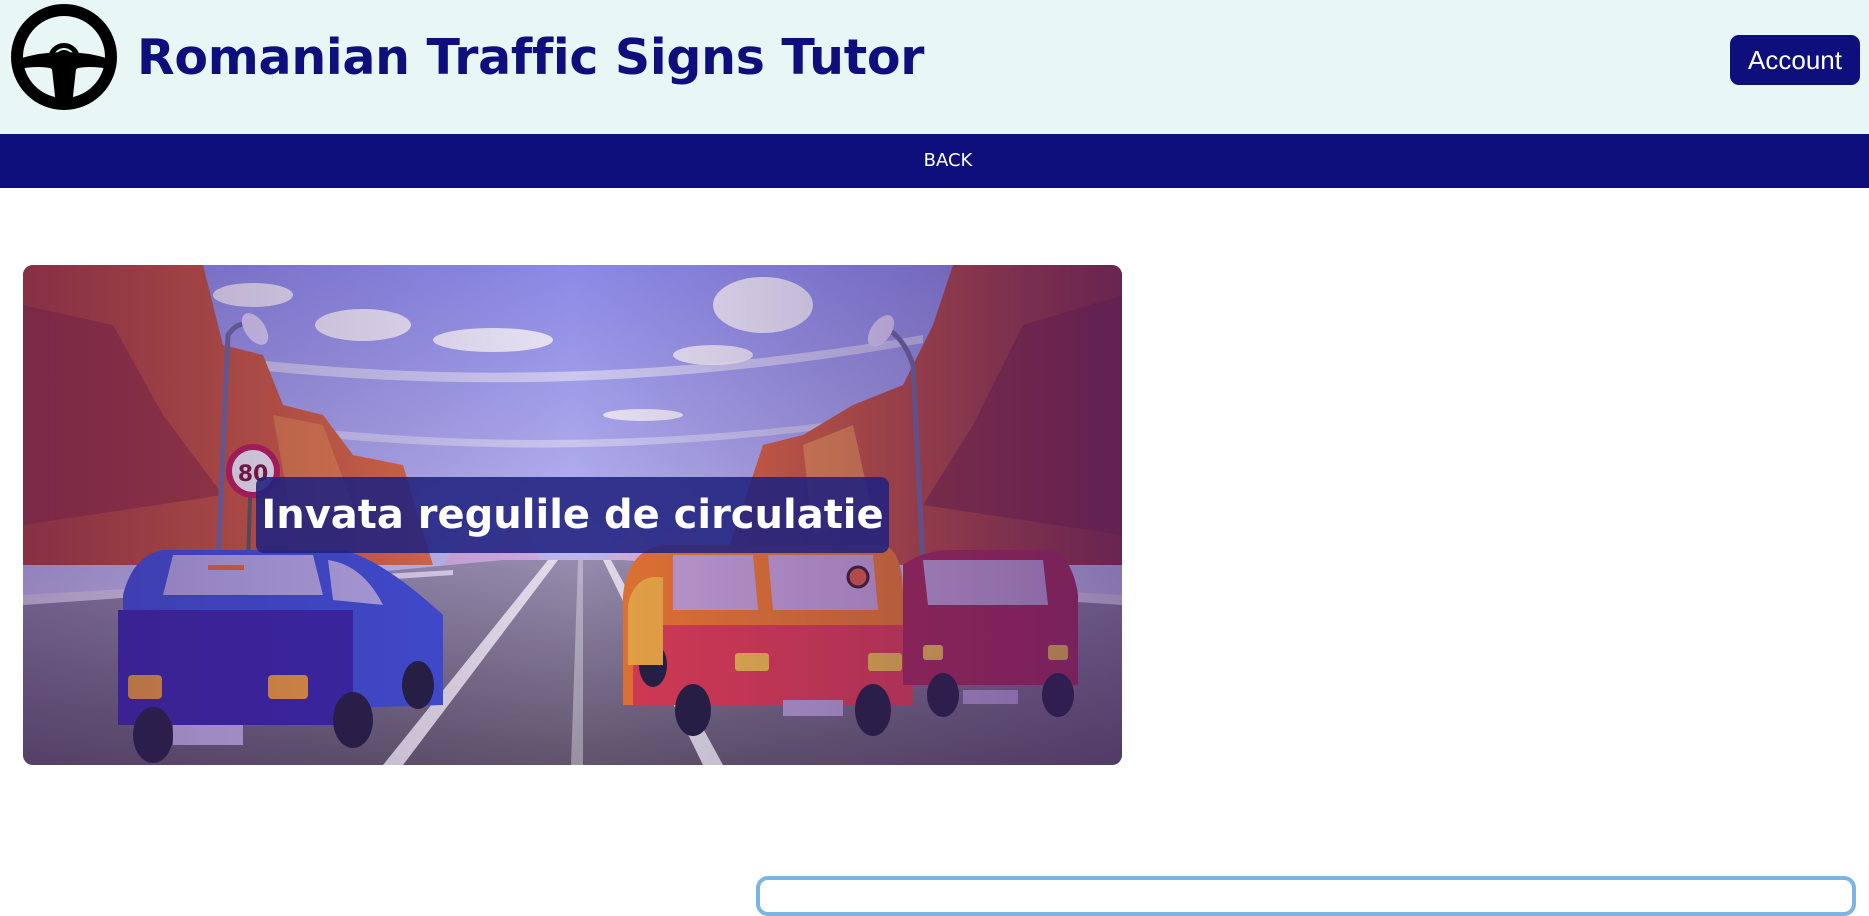 Image resolution: width=1869 pixels, height=916 pixels. I want to click on site-header: Romanian Traffic Signs Tutor Account, so click(934, 67).